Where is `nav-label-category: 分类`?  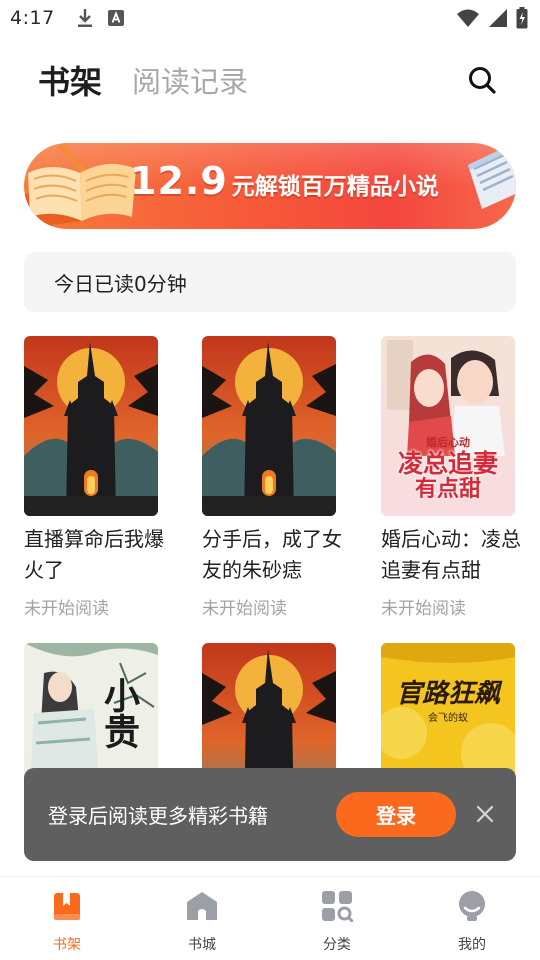 nav-label-category: 分类 is located at coordinates (337, 945).